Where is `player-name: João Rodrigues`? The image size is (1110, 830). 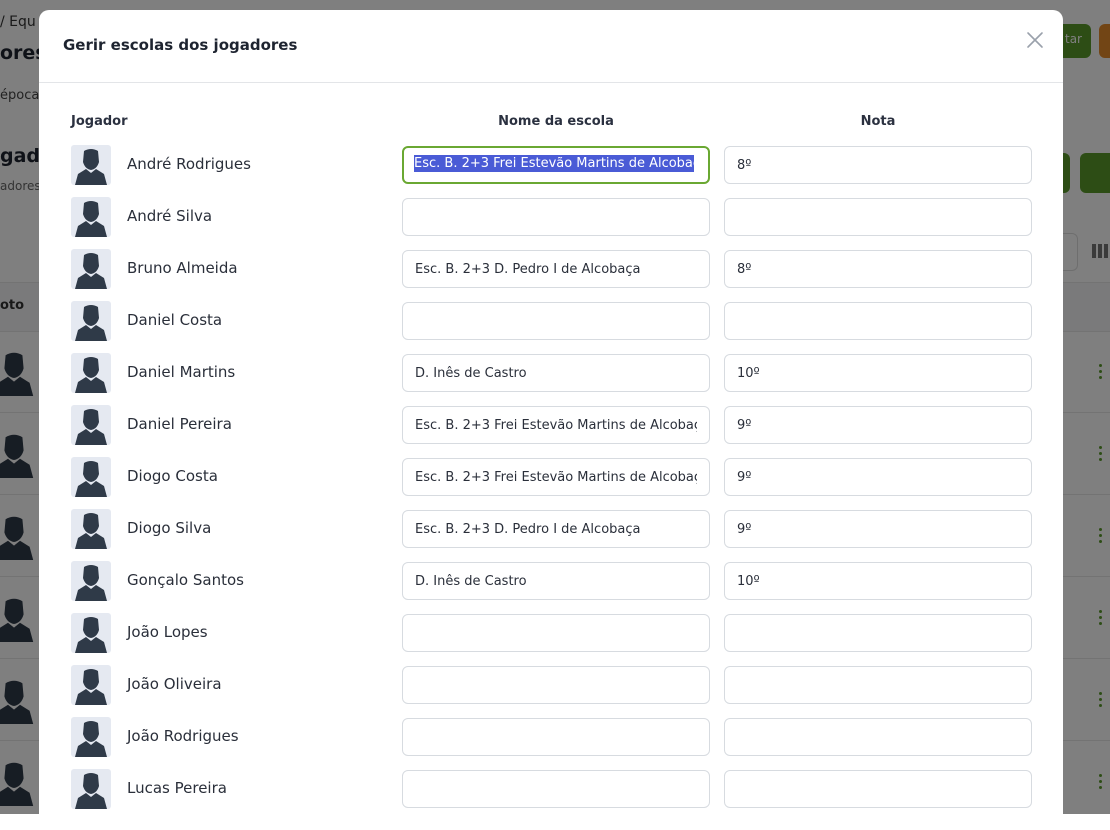 player-name: João Rodrigues is located at coordinates (183, 736).